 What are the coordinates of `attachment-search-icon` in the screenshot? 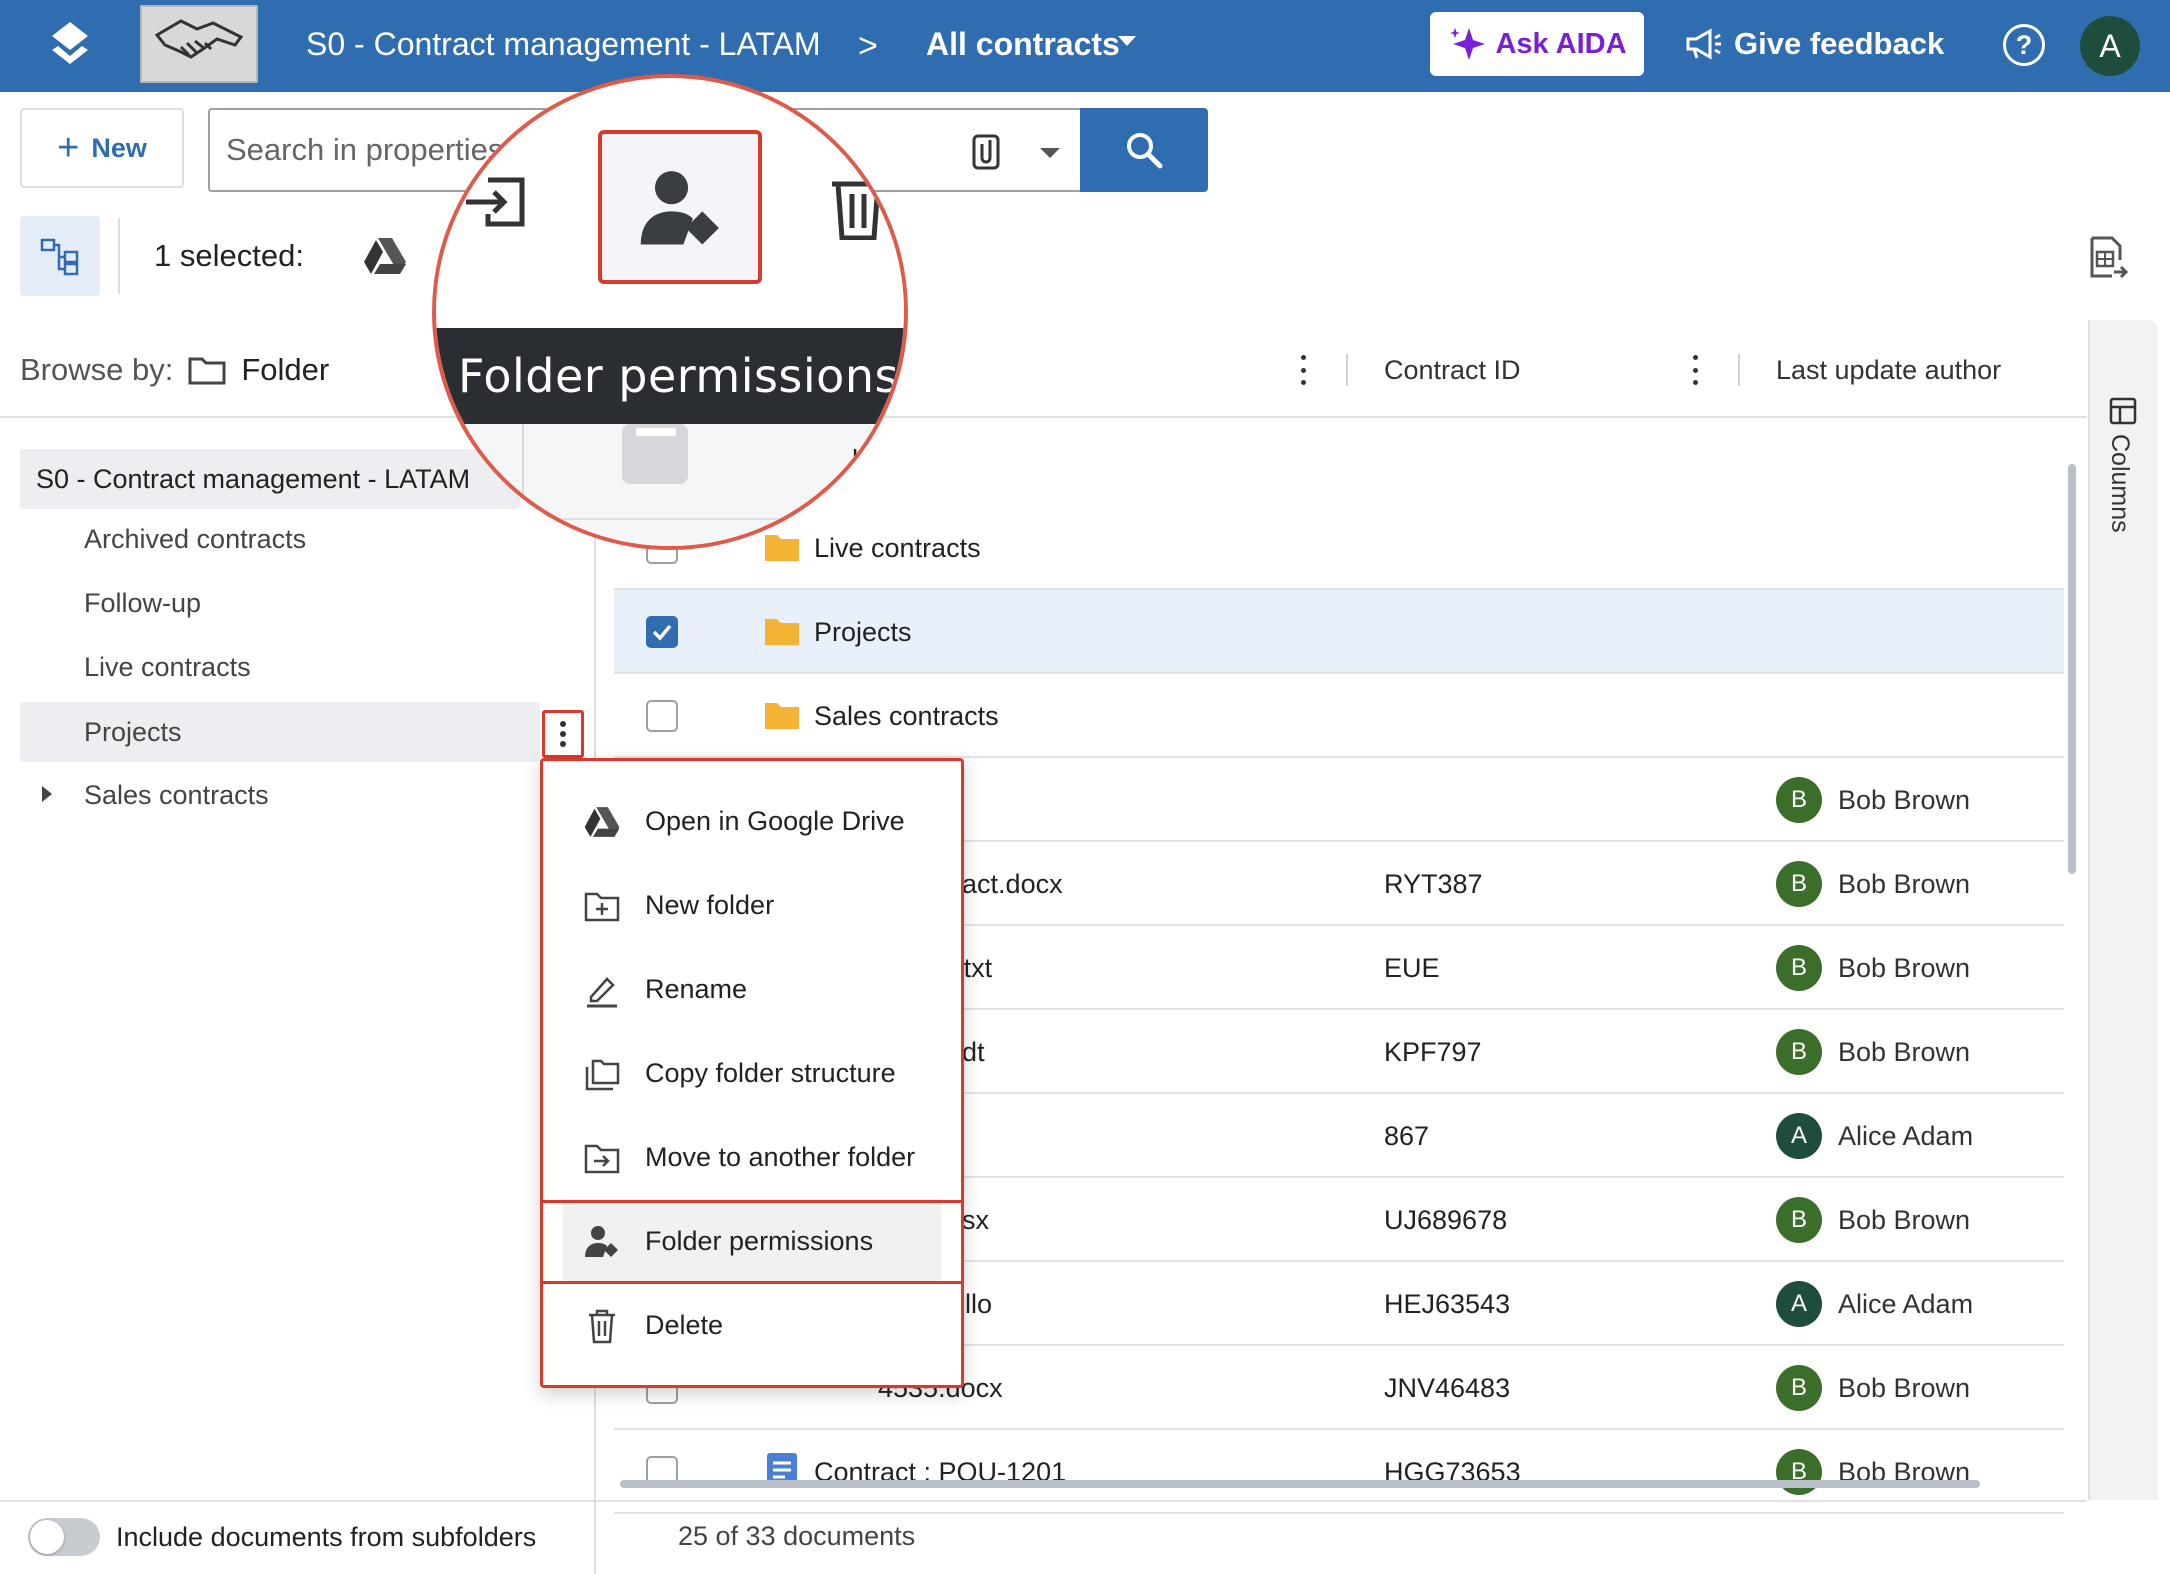 It's located at (986, 152).